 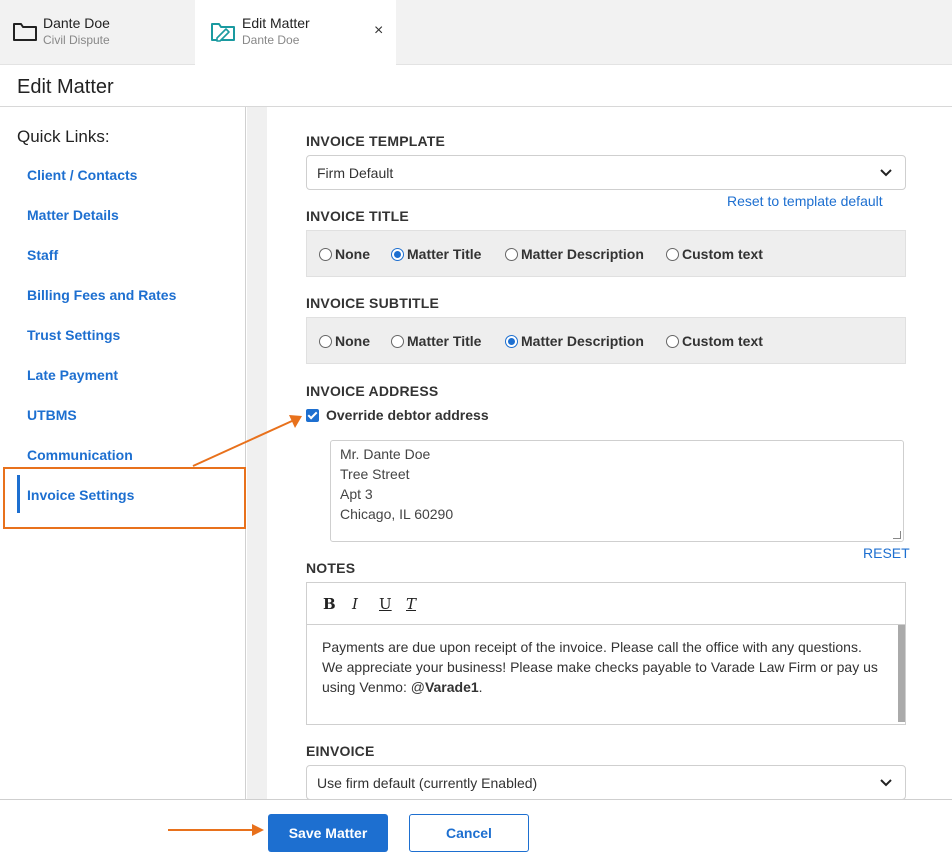 I want to click on annotation-highlight-box, so click(x=124, y=498).